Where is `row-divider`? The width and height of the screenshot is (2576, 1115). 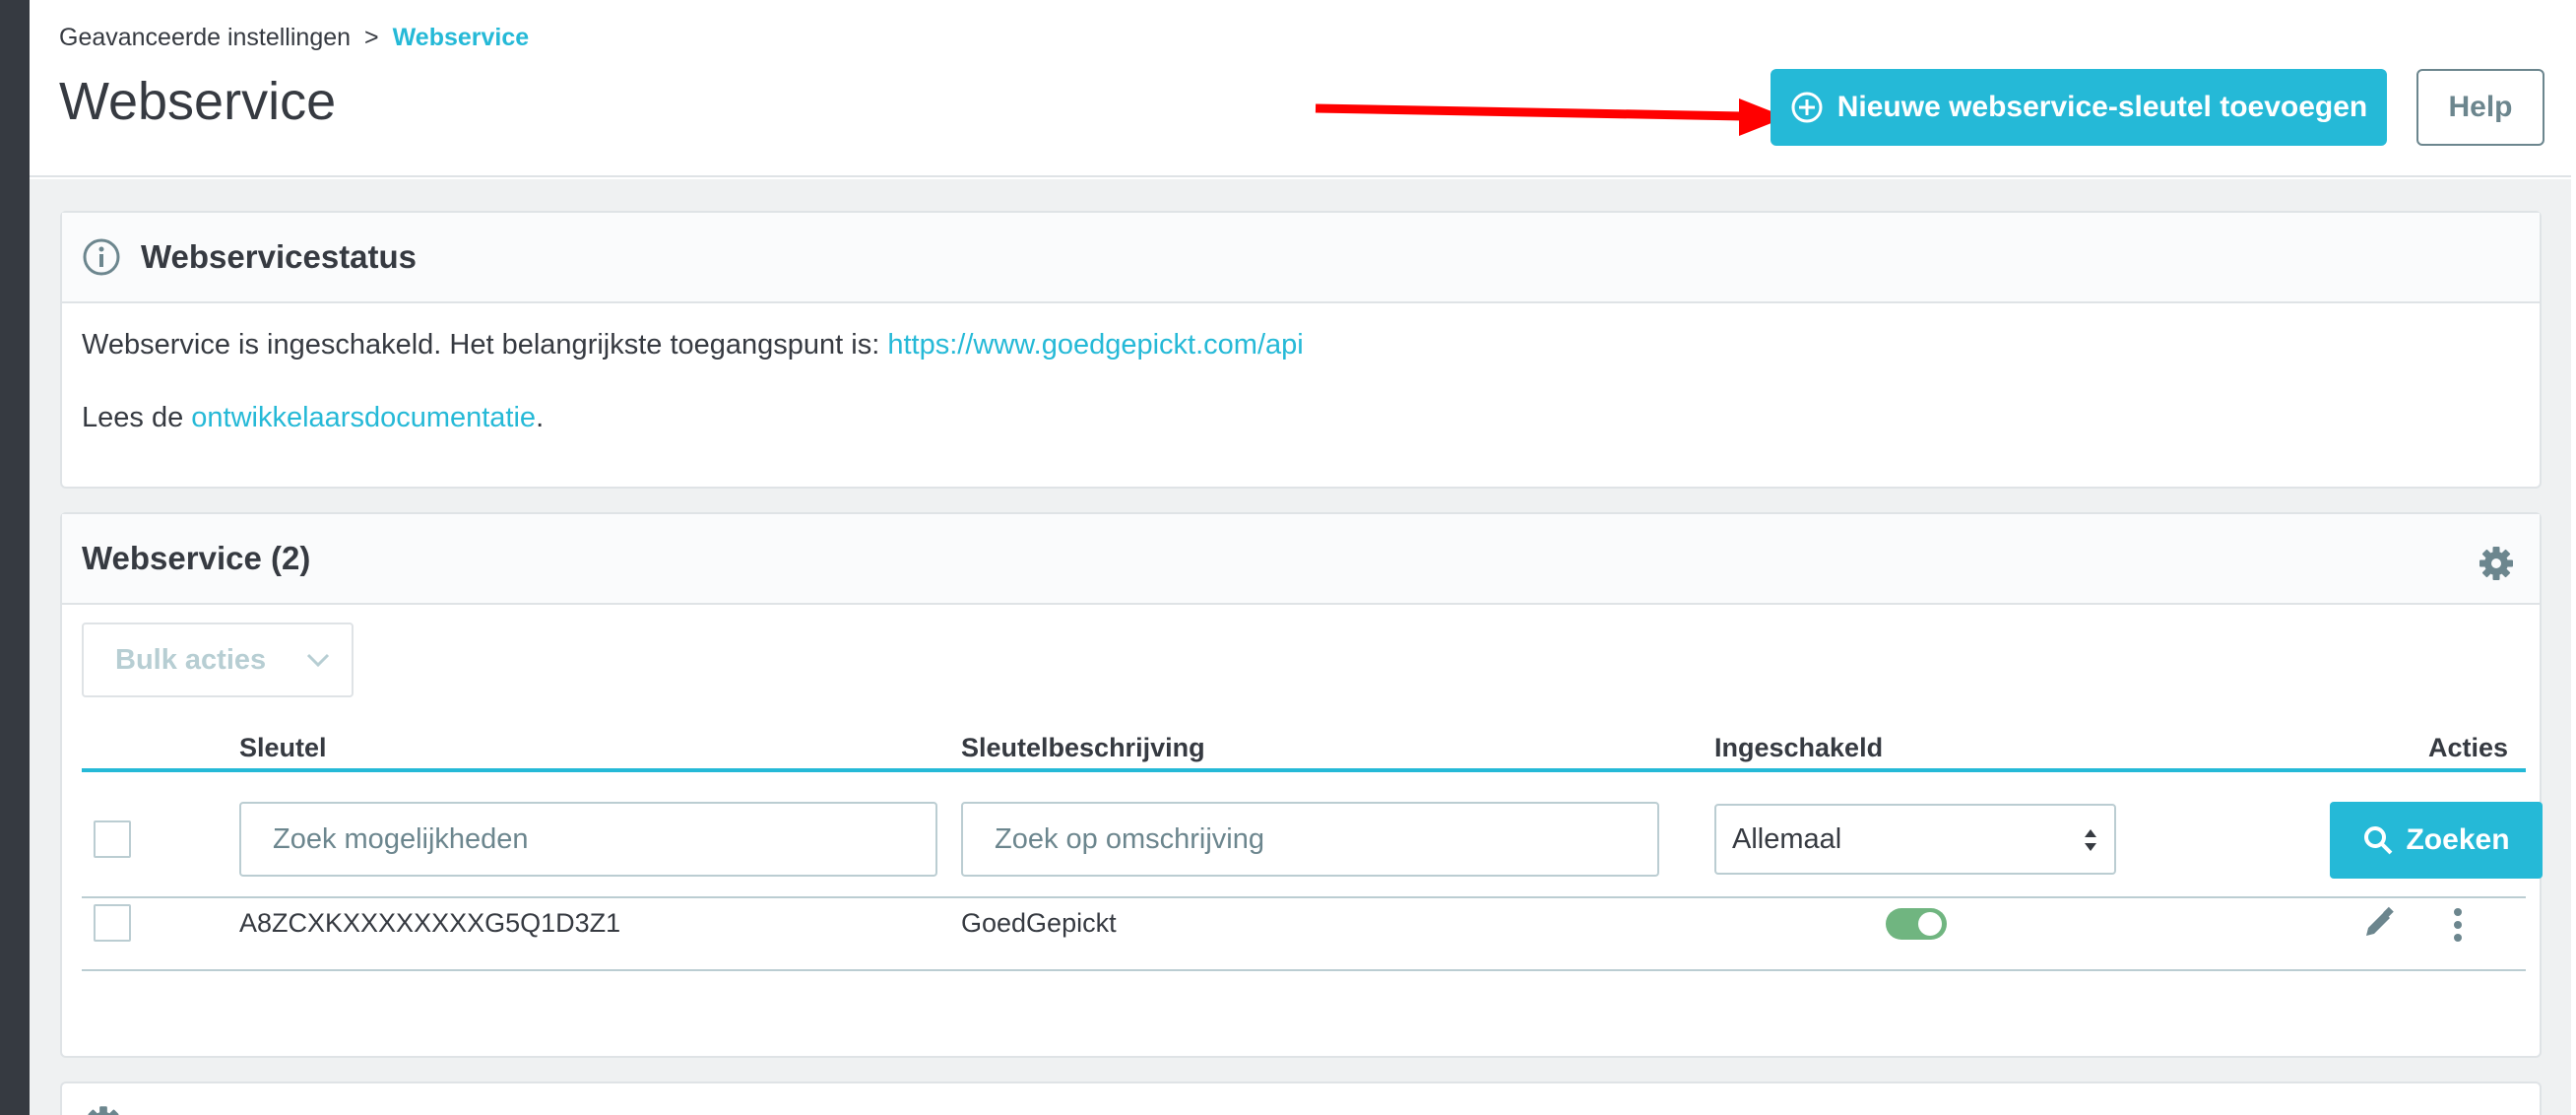
row-divider is located at coordinates (1304, 970).